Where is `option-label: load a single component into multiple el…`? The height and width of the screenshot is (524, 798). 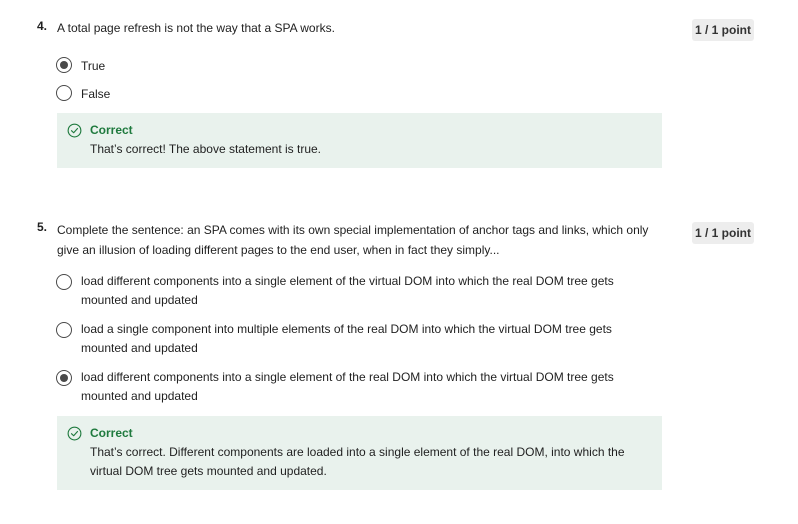 option-label: load a single component into multiple el… is located at coordinates (346, 338).